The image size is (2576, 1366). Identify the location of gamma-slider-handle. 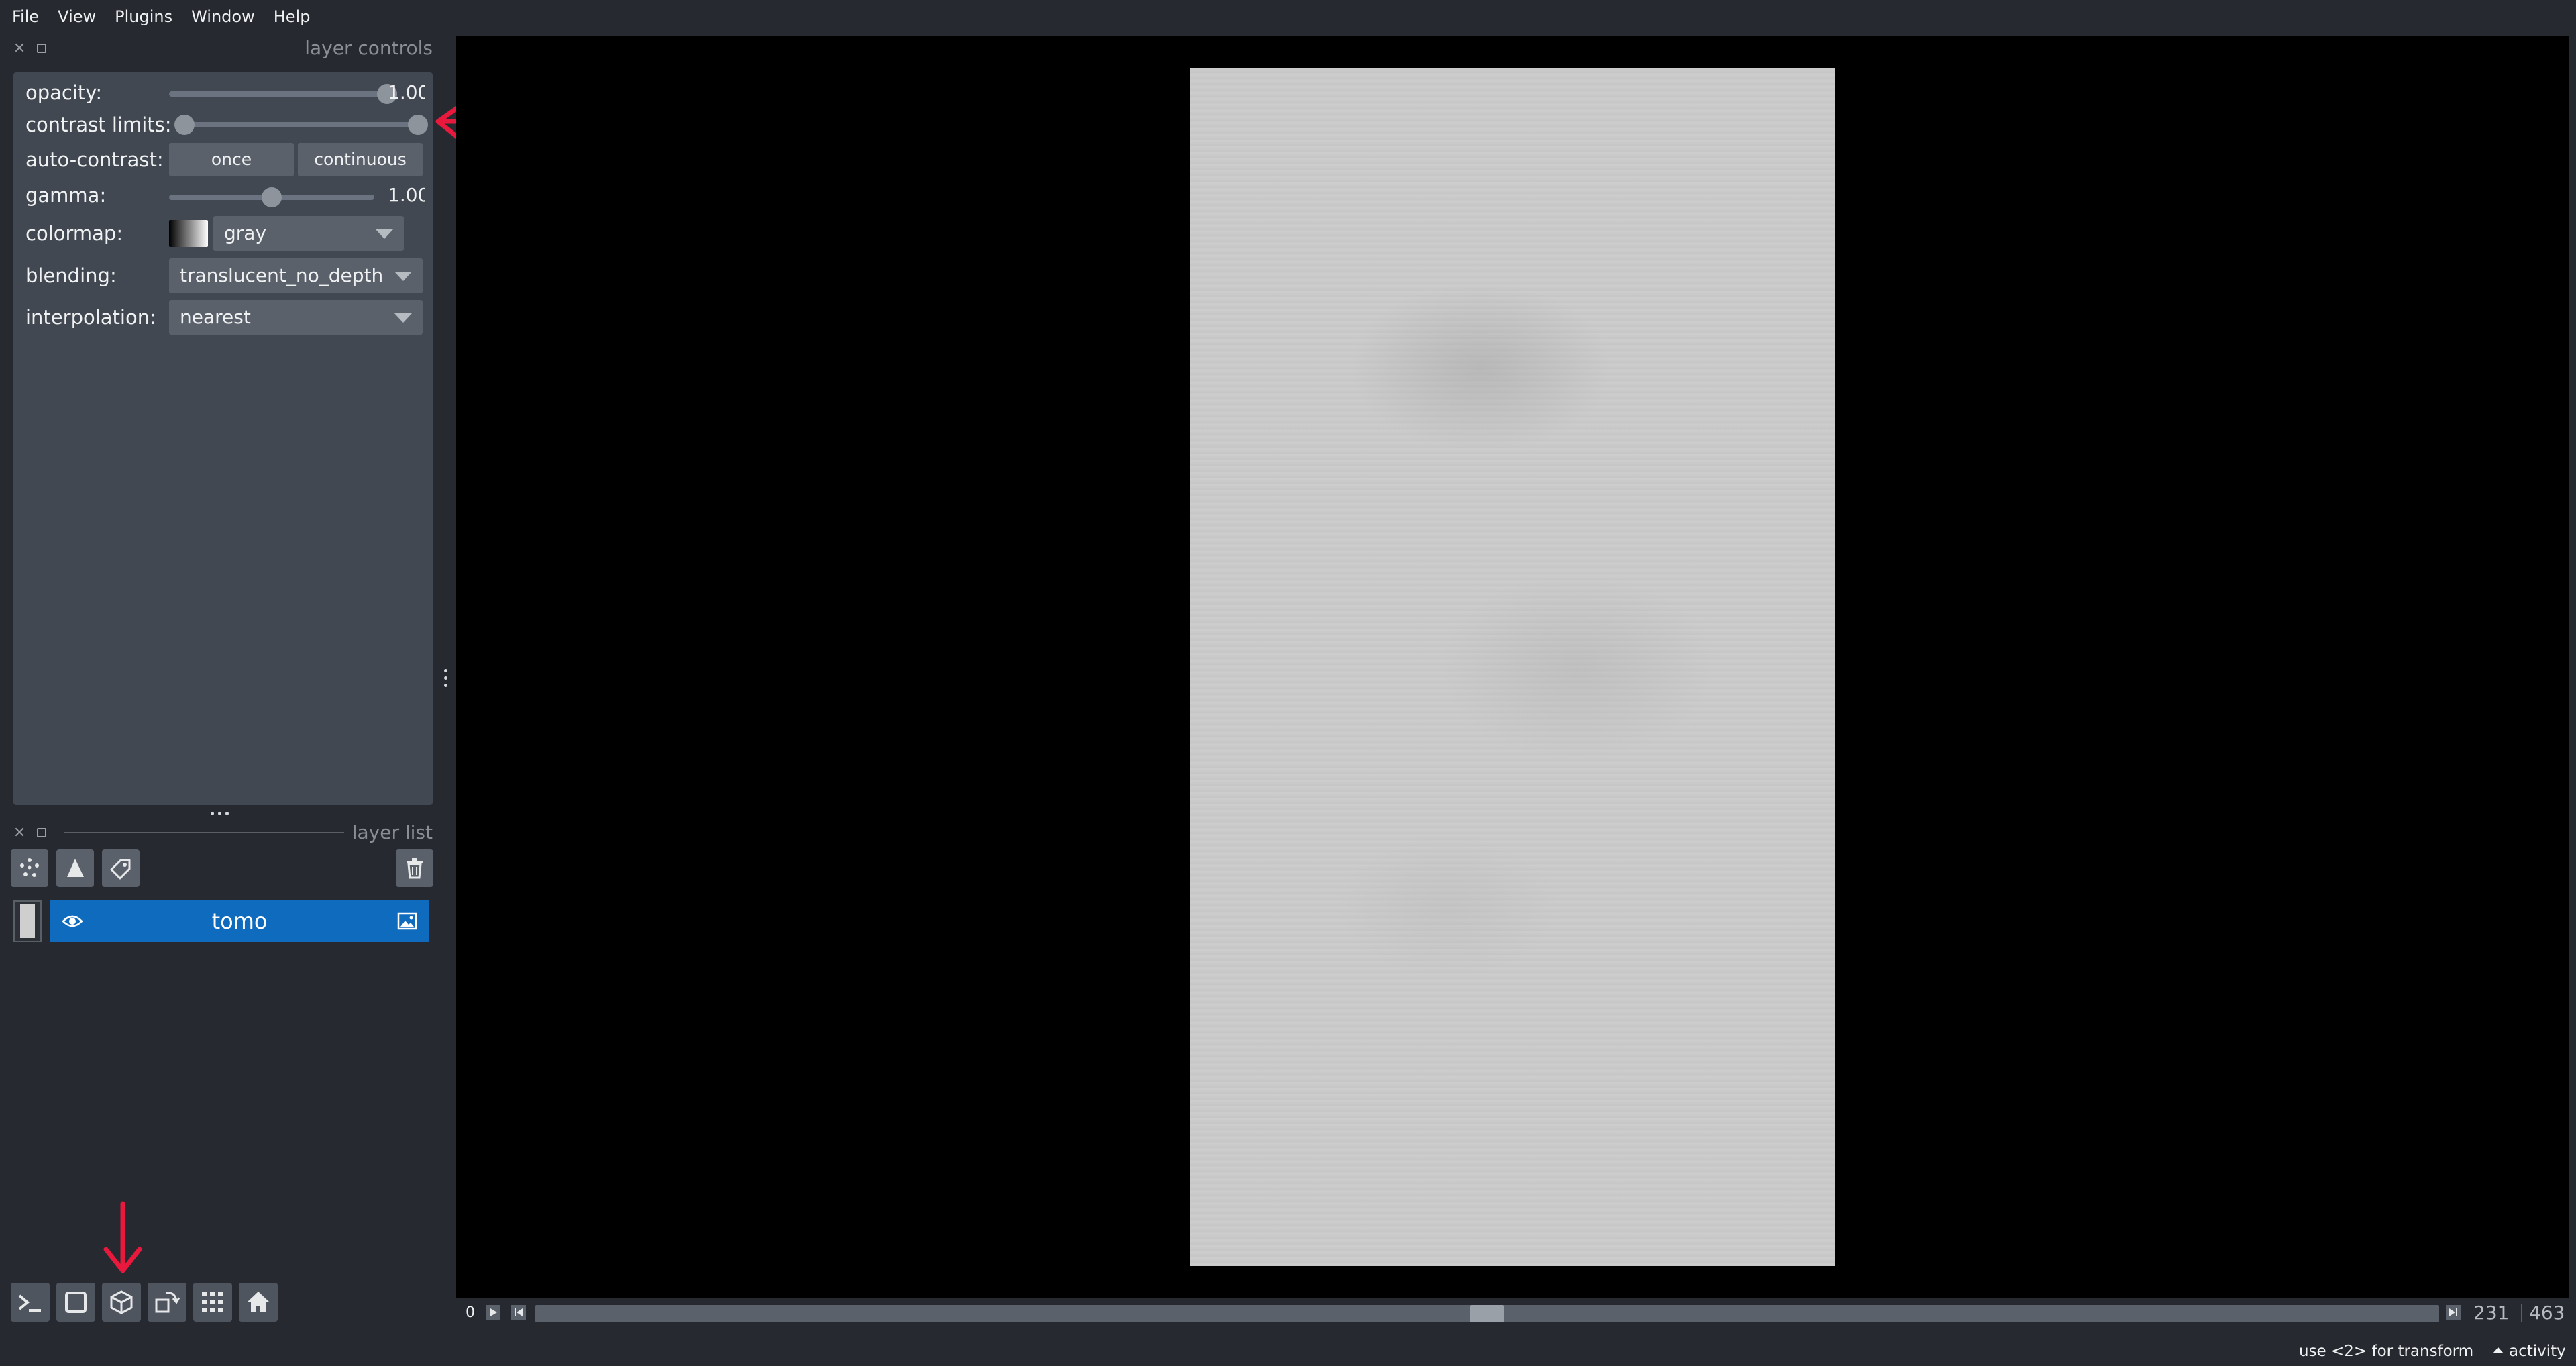
(272, 197).